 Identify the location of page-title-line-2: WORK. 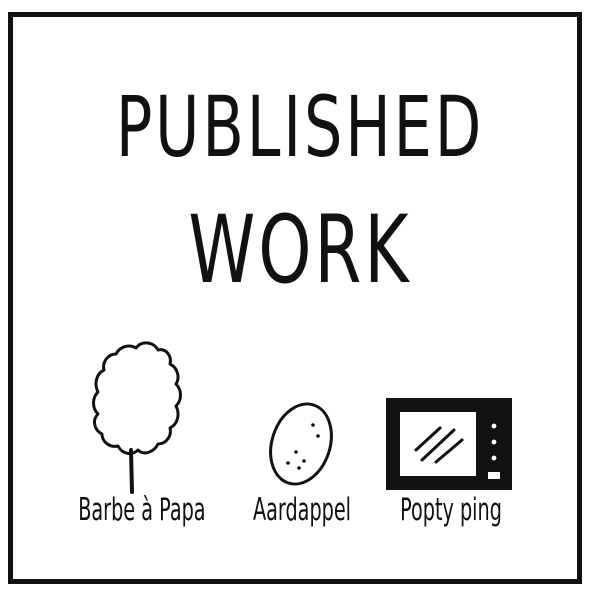
(300, 250).